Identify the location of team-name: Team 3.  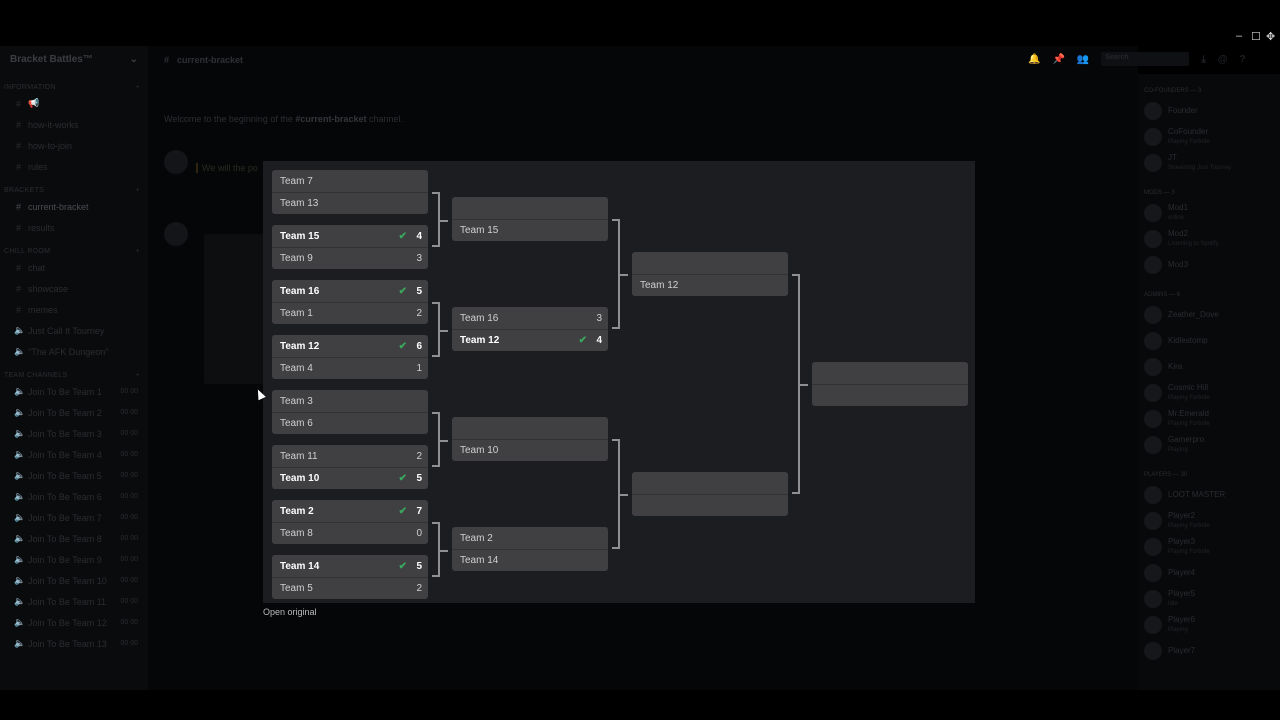
(296, 401).